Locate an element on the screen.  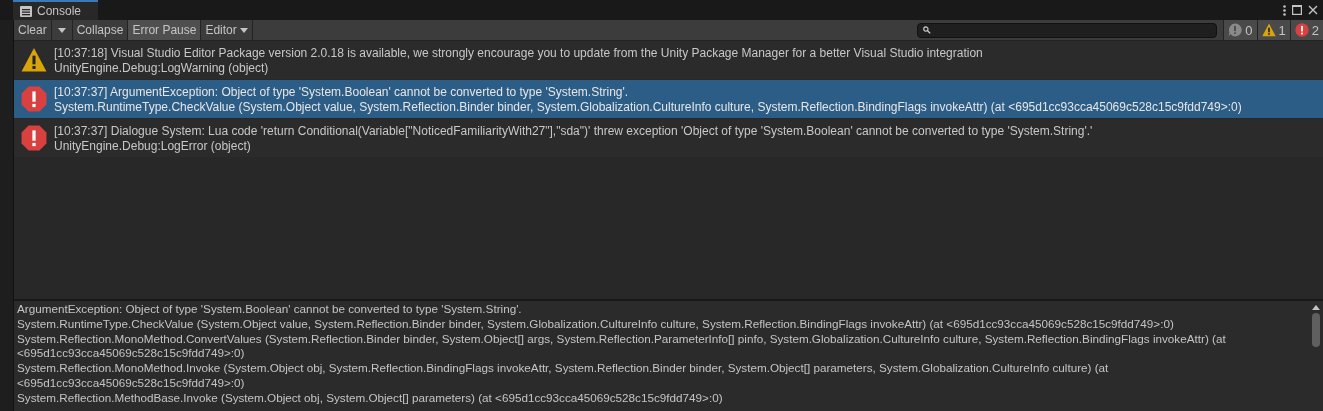
stack-trace-line: System.Reflection.MonoMethod.Invoke (System.Object obj, System.Reflection.BindingFlags invokeAttr, System.Reflection.Binder binder, System.Object[] parameters, System.Globalization.CultureInfo culture) (at <695d1cc93cca45069c528c15c9fdd749>:0) is located at coordinates (563, 376).